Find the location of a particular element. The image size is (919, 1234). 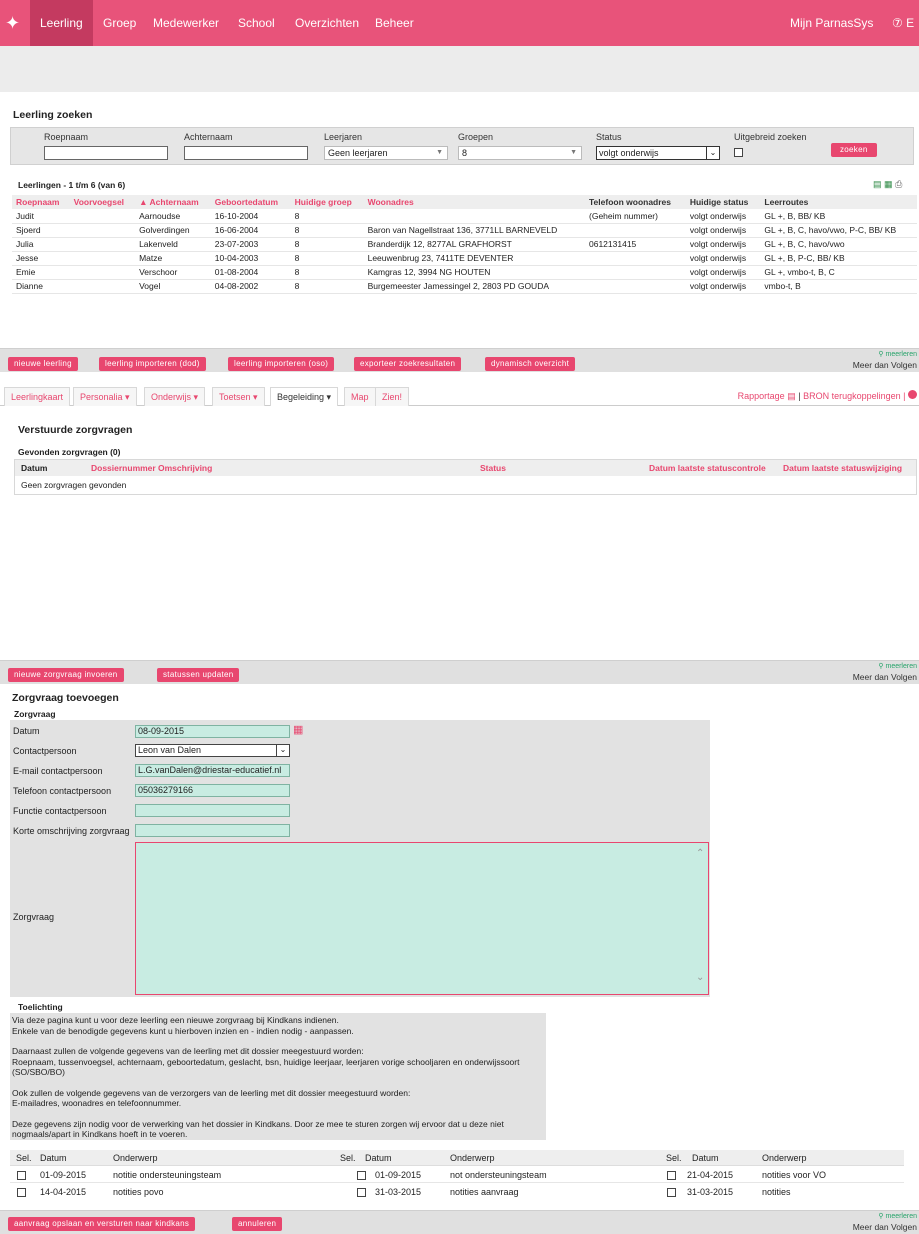

functie-input is located at coordinates (212, 810).